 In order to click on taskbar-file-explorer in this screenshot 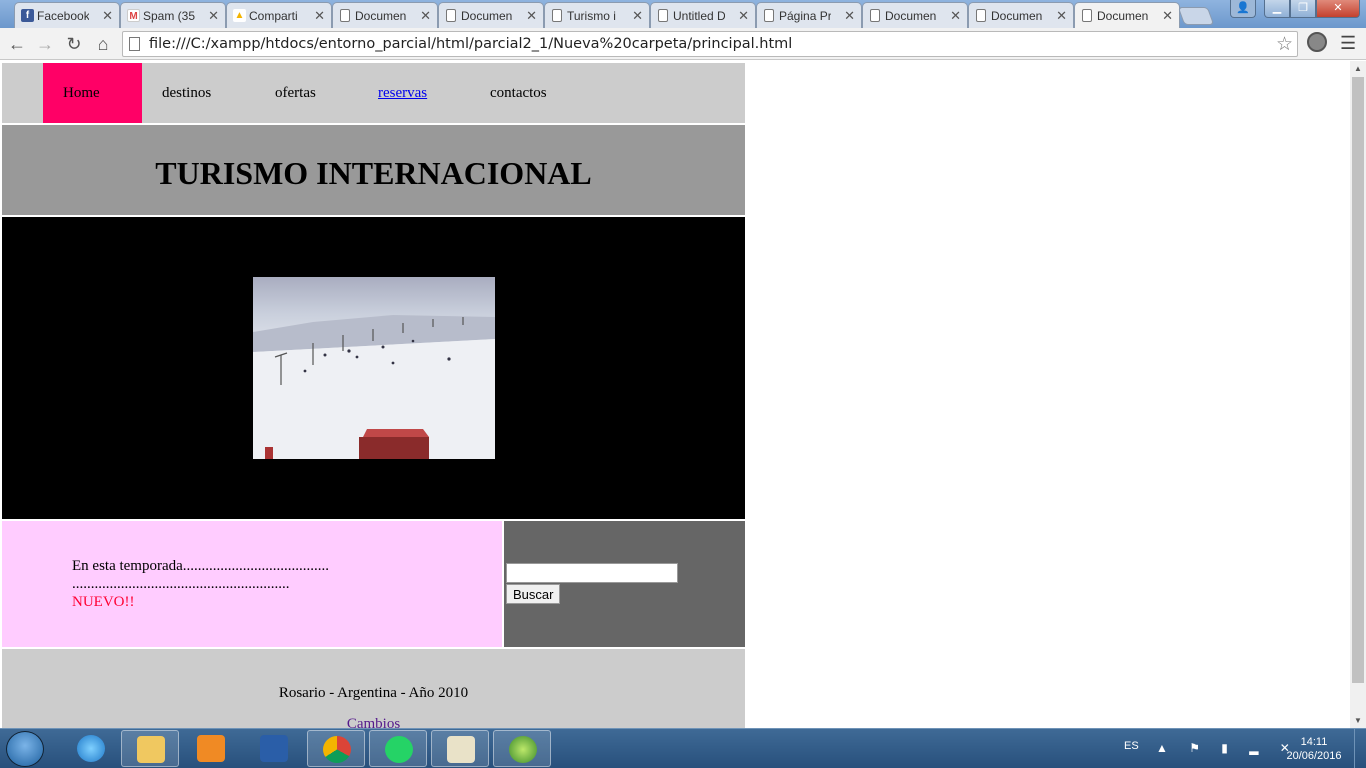, I will do `click(150, 748)`.